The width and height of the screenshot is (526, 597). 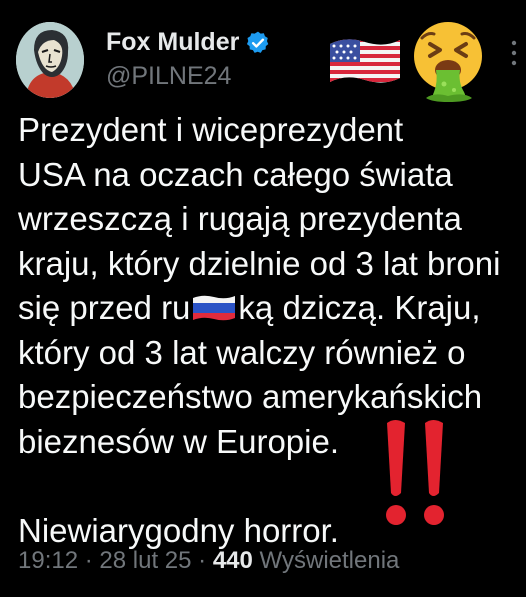 What do you see at coordinates (172, 42) in the screenshot?
I see `display-name: Fox Mulder` at bounding box center [172, 42].